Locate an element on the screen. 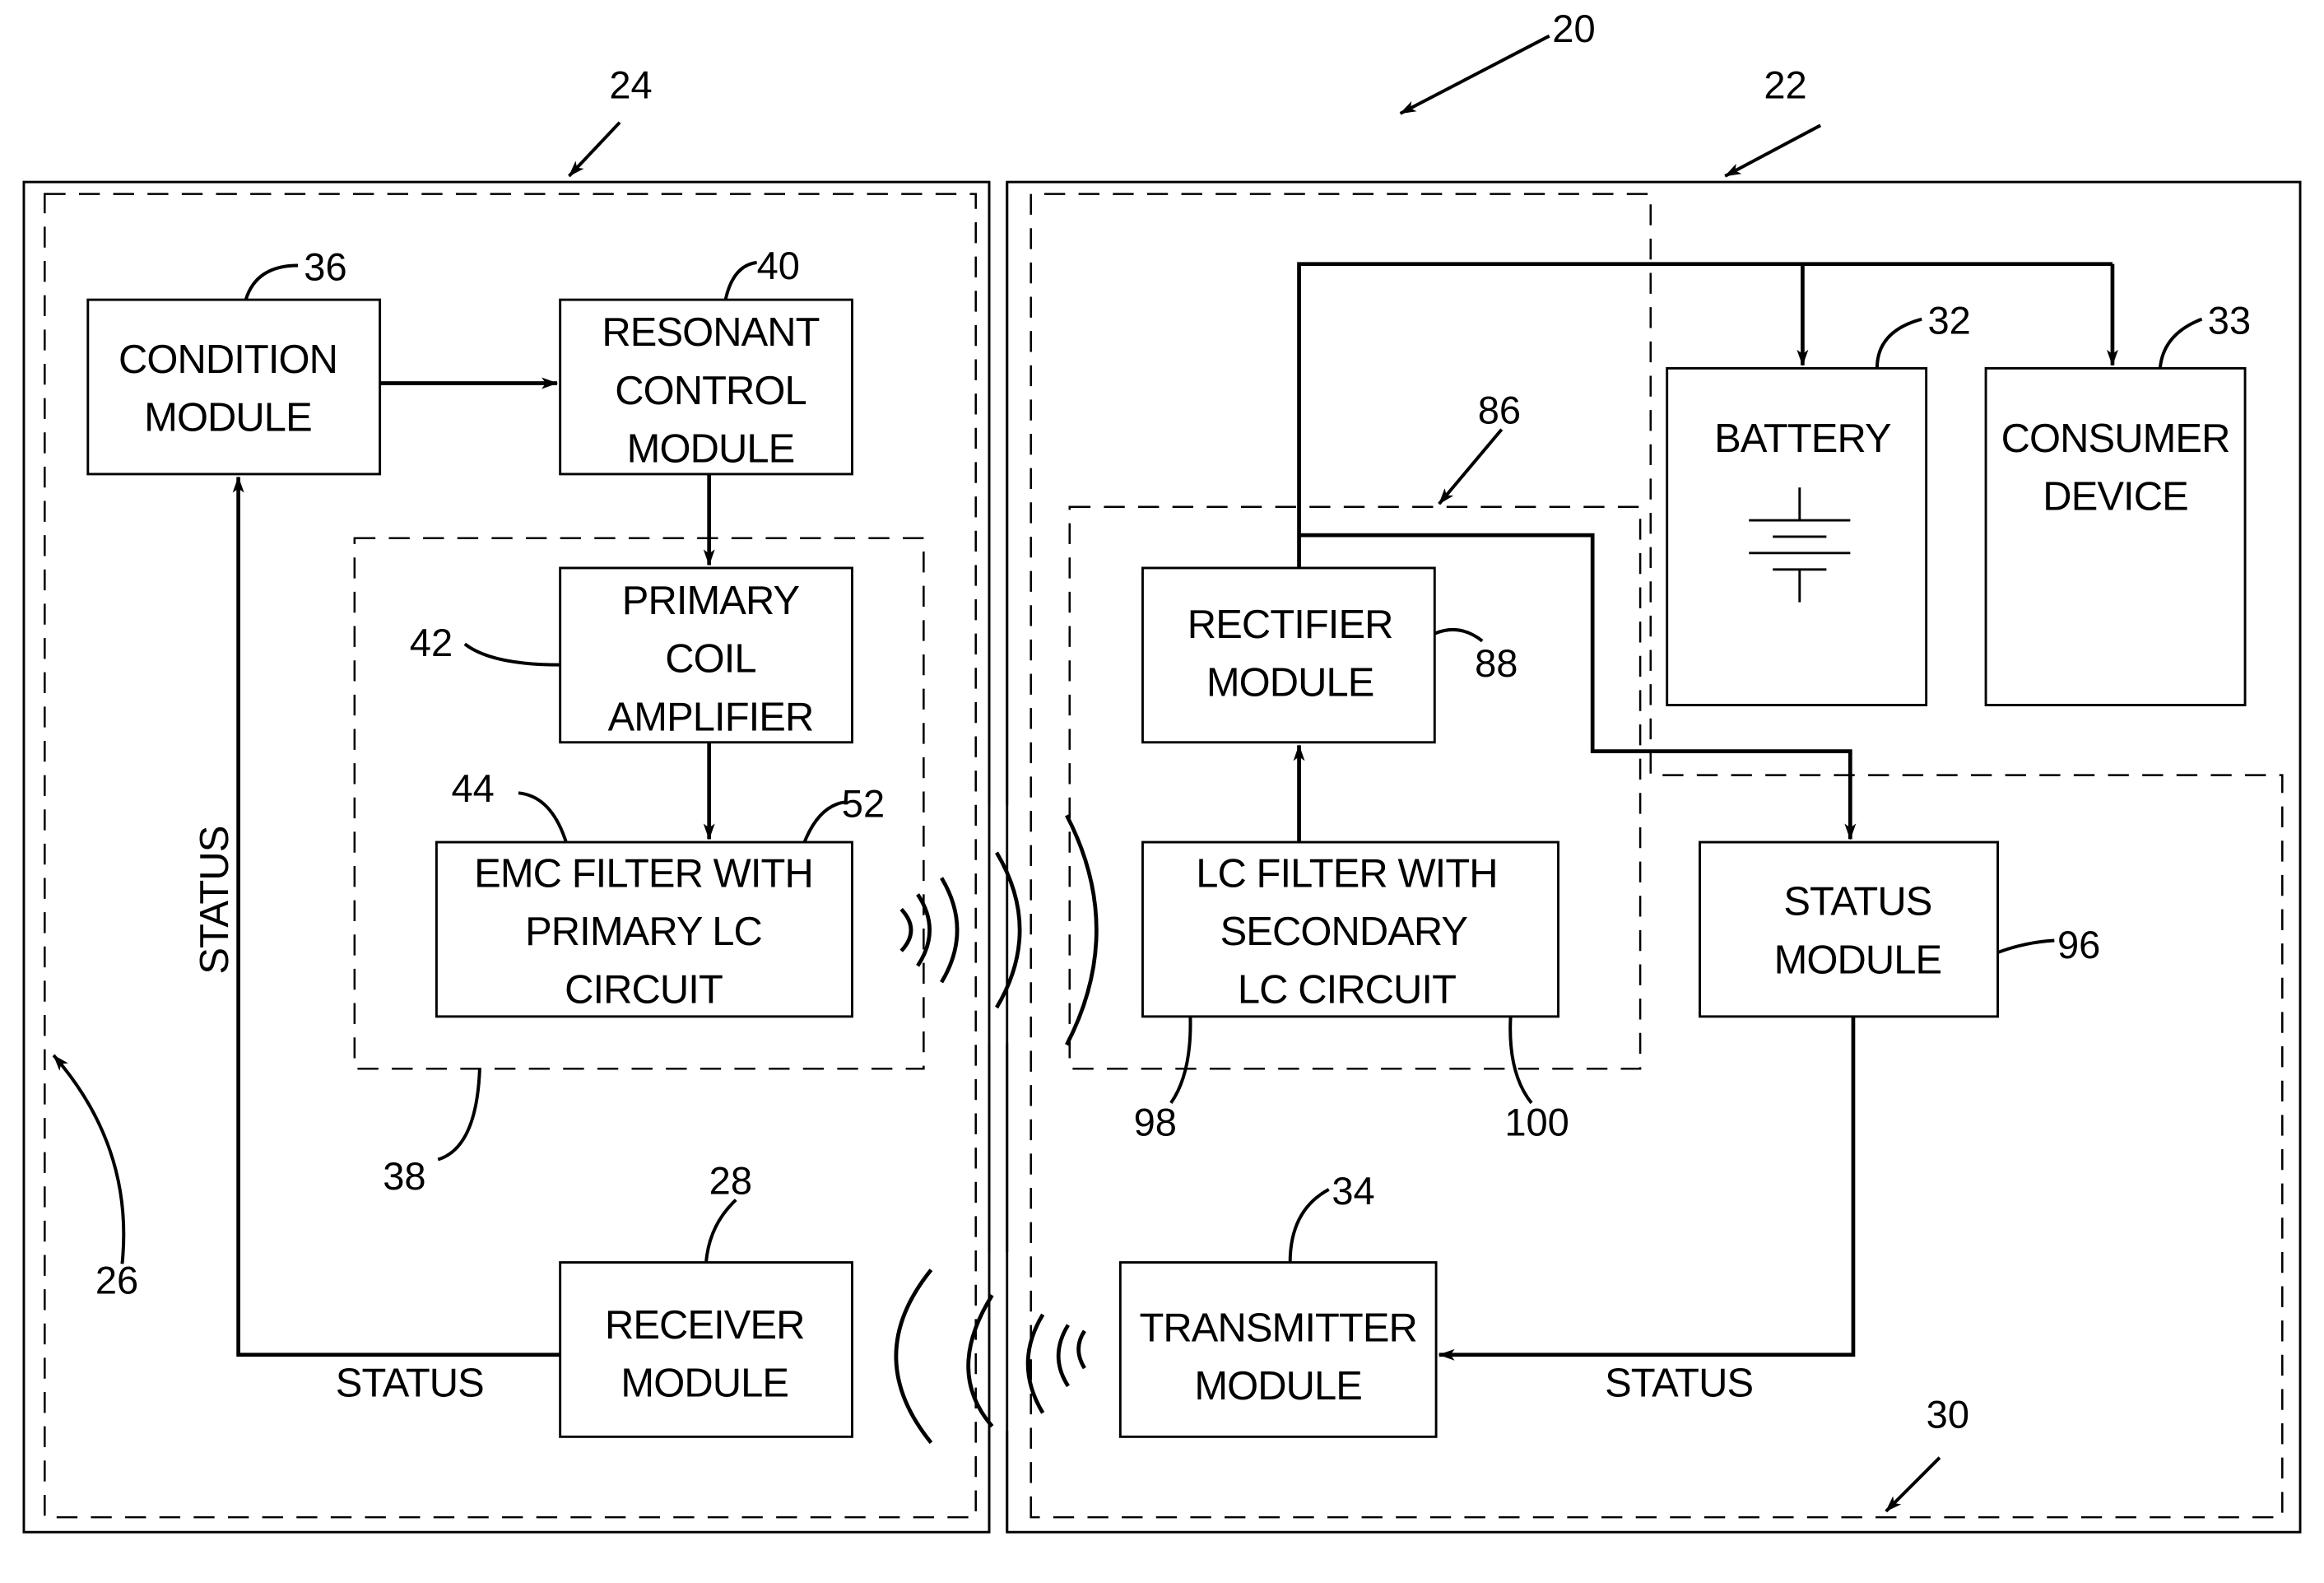 This screenshot has width=2324, height=1583. svg-text: LC CIRCUIT is located at coordinates (1347, 990).